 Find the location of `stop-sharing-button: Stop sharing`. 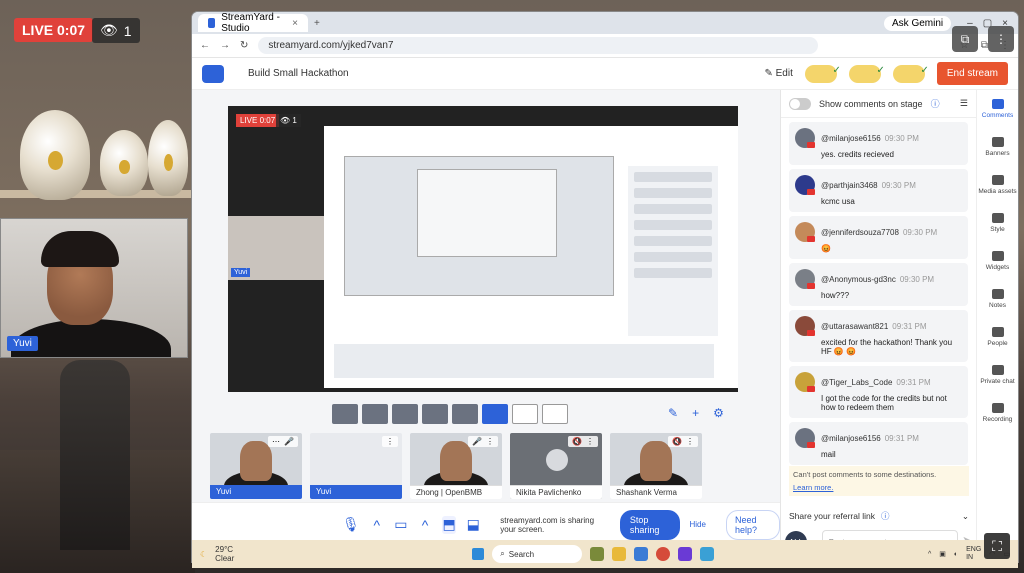

stop-sharing-button: Stop sharing is located at coordinates (649, 524).